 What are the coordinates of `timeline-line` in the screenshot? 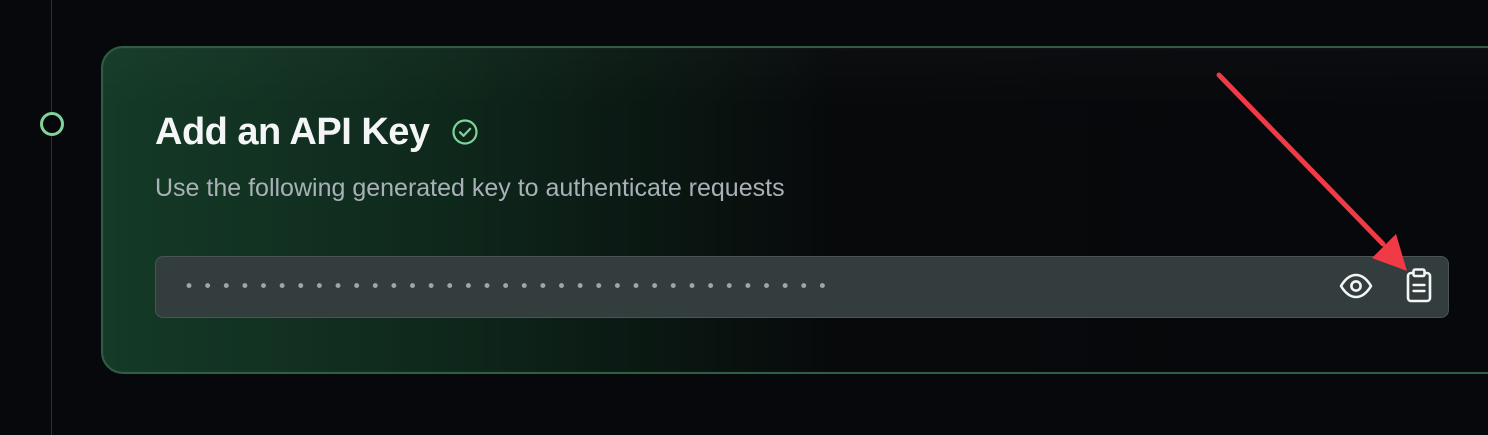 It's located at (51, 217).